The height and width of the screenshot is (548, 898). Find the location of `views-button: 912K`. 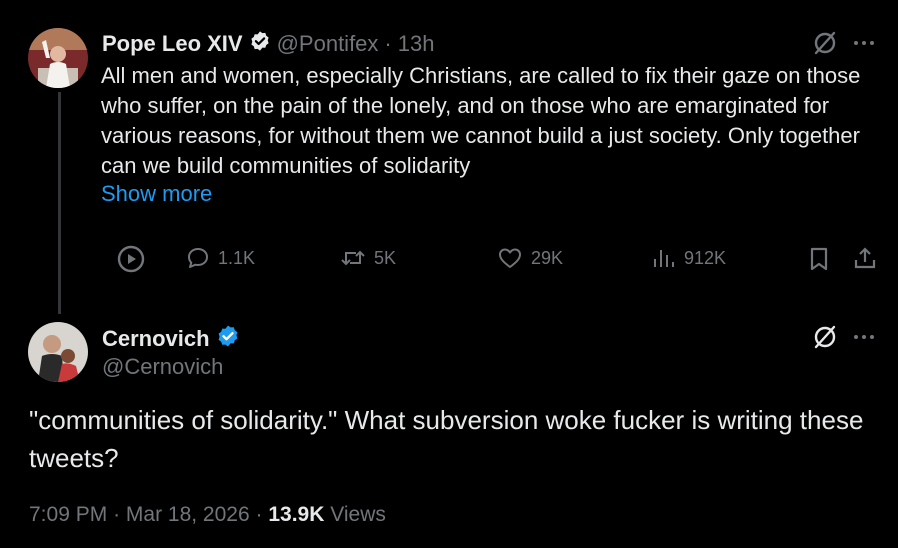

views-button: 912K is located at coordinates (689, 258).